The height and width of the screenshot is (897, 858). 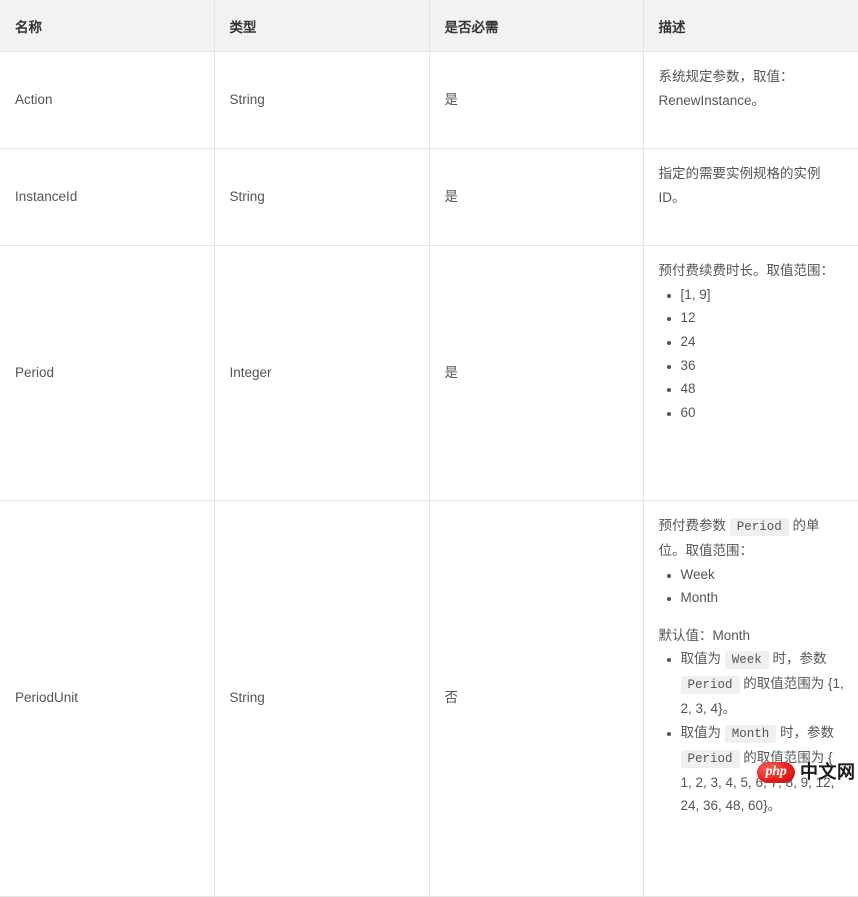 What do you see at coordinates (750, 26) in the screenshot?
I see `column-header-description: 描述` at bounding box center [750, 26].